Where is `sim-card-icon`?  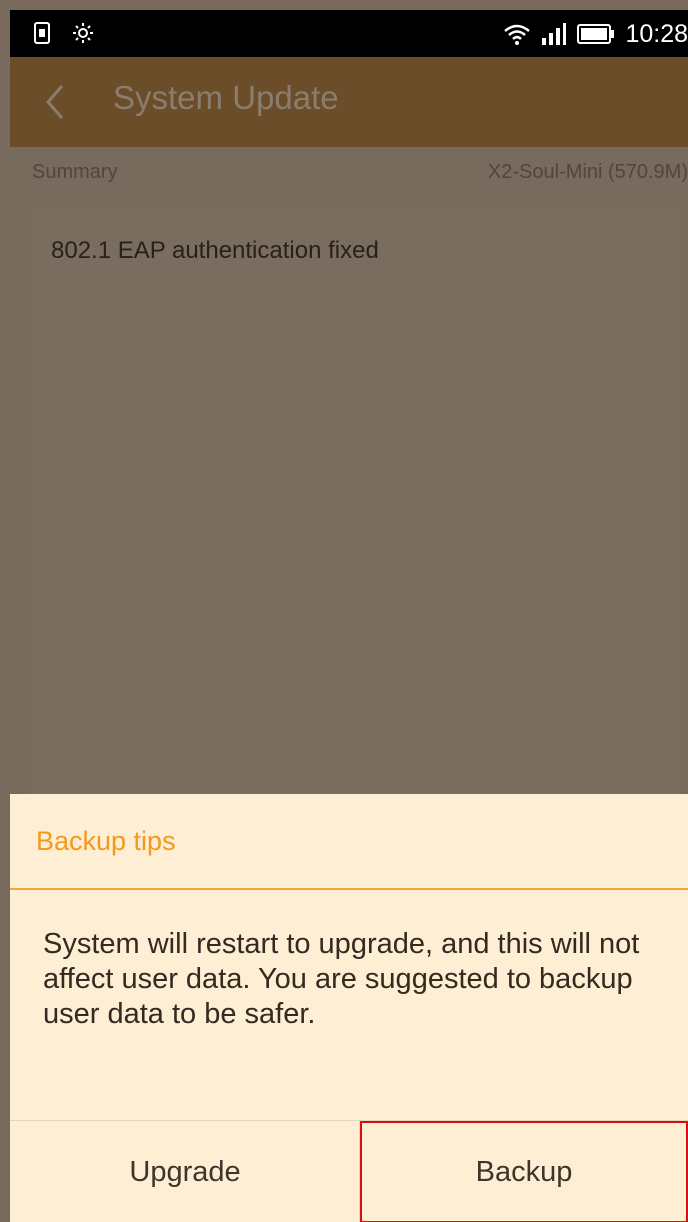
sim-card-icon is located at coordinates (42, 33).